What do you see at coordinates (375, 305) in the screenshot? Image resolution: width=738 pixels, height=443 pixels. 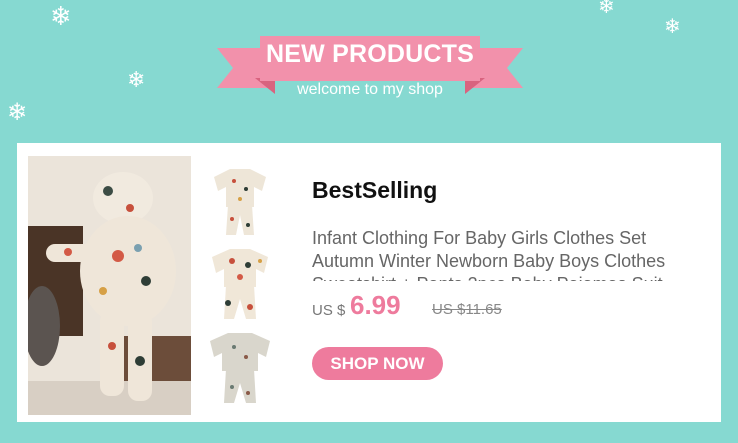 I see `sale-price: 6.99` at bounding box center [375, 305].